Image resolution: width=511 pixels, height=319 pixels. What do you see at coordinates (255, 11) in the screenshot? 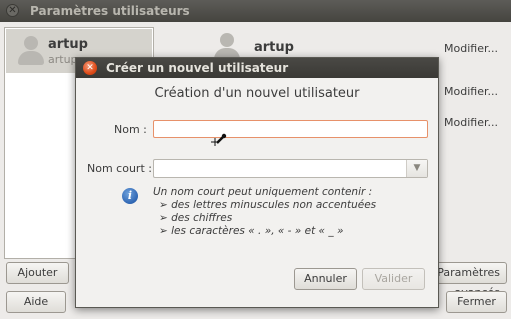
I see `main-window-titlebar: ✕ Paramètres utilisateurs` at bounding box center [255, 11].